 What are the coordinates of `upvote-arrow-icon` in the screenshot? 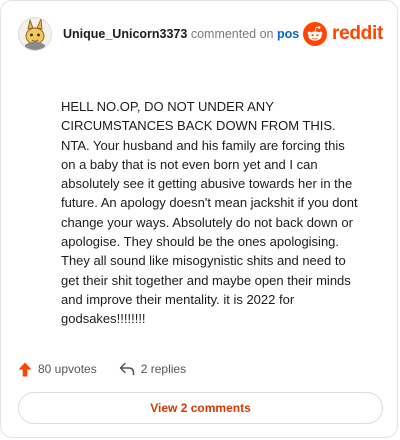 It's located at (25, 369).